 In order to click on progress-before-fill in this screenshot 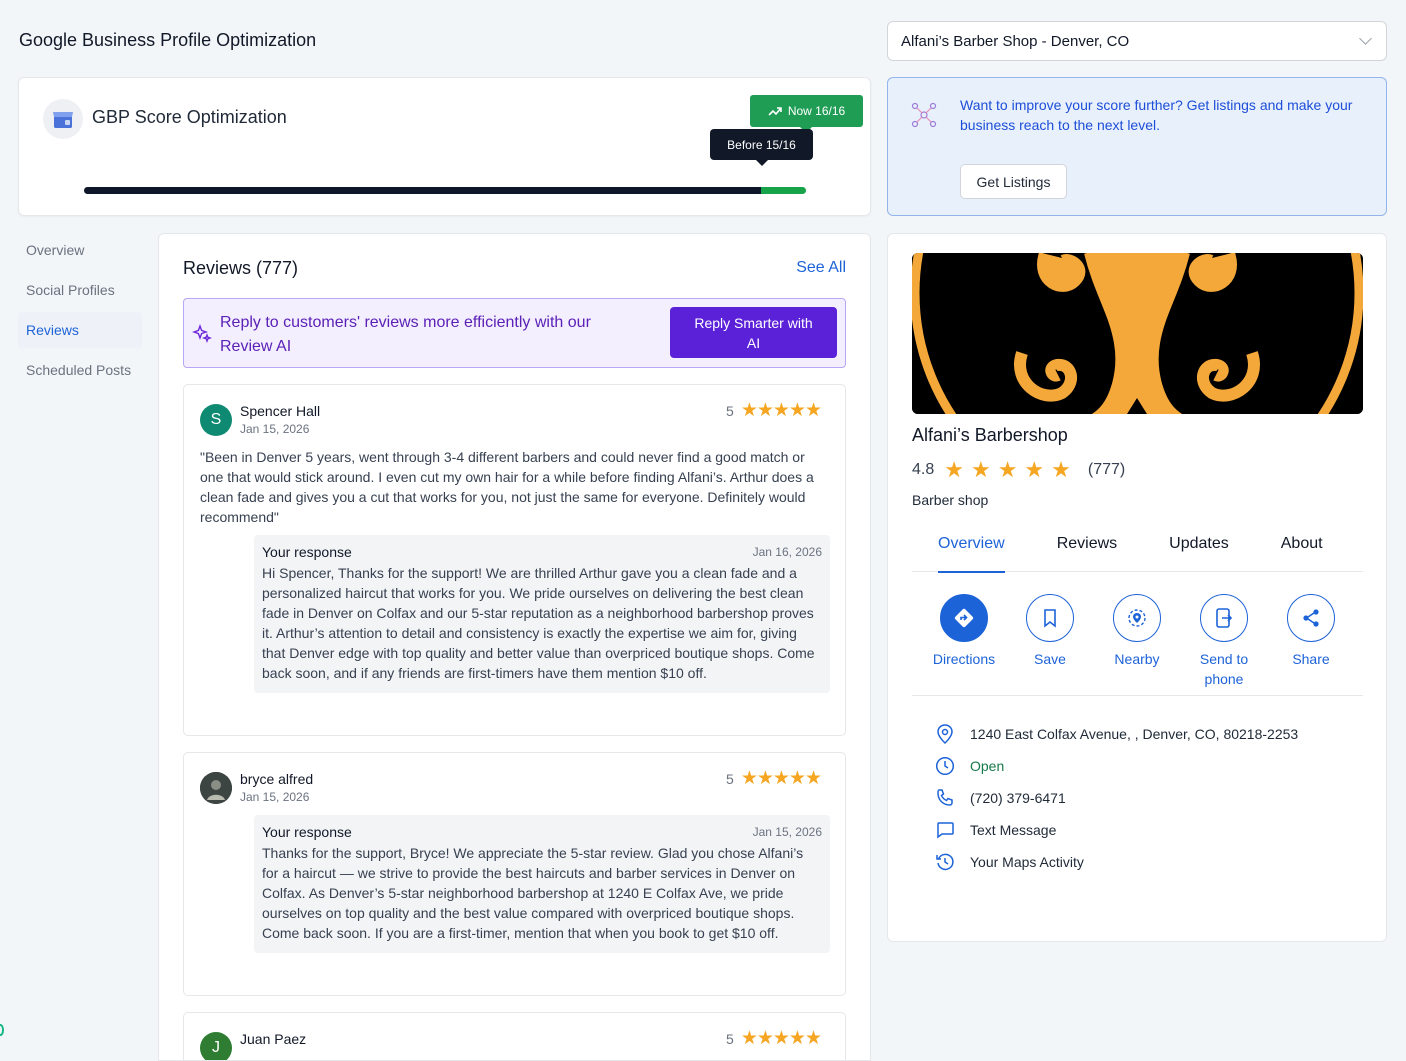, I will do `click(422, 190)`.